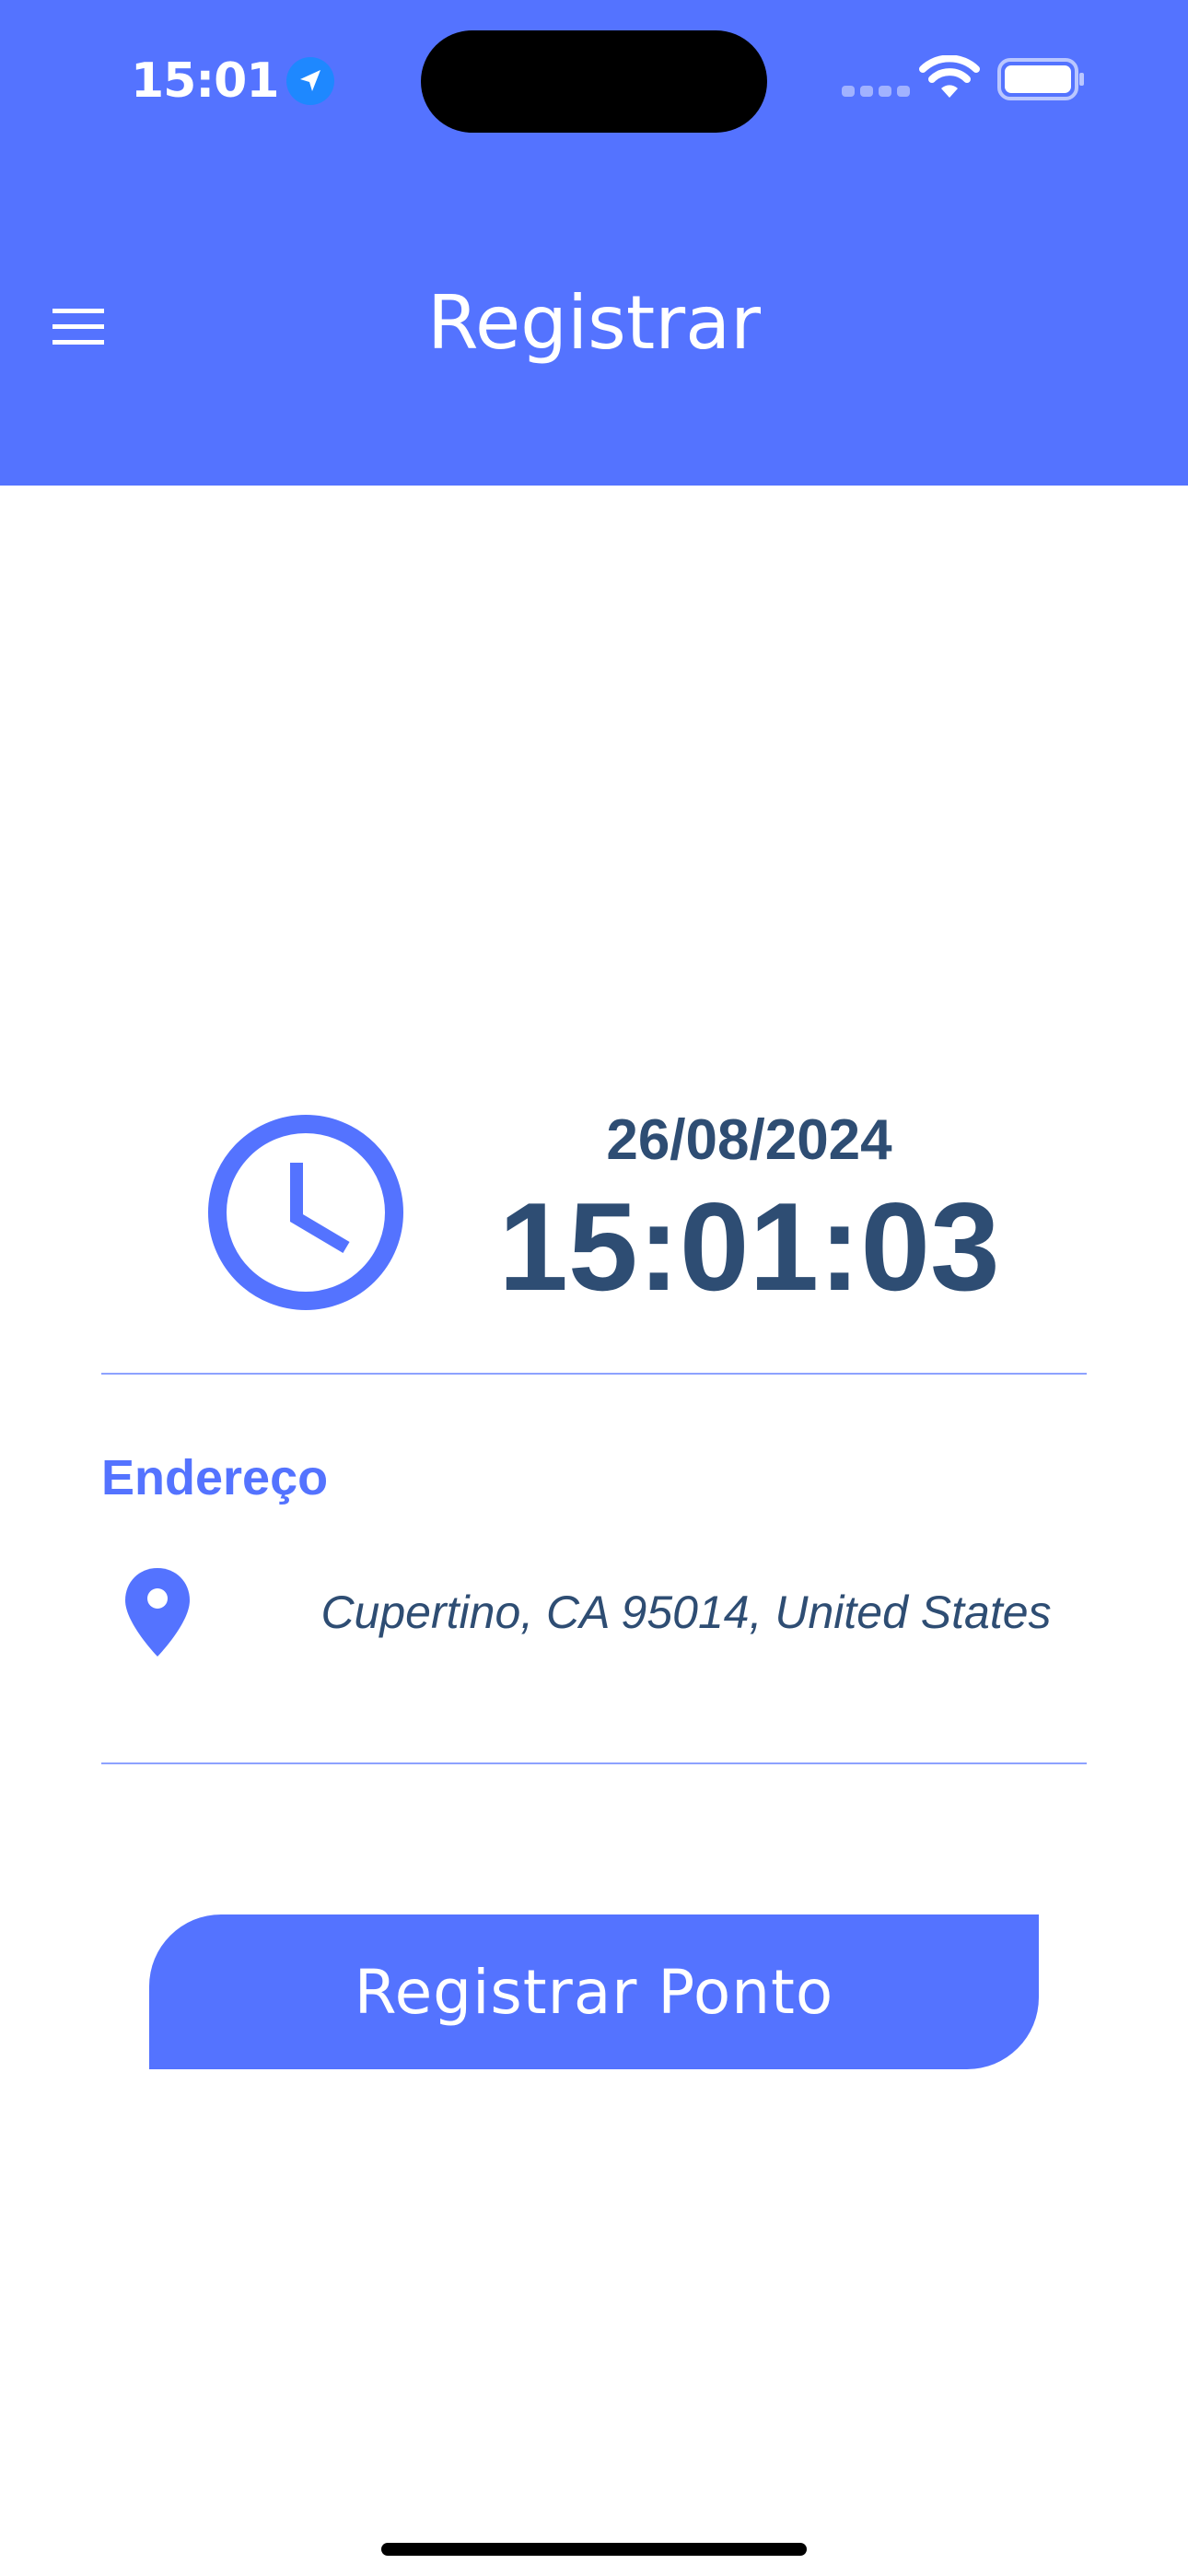 The width and height of the screenshot is (1188, 2576). What do you see at coordinates (749, 1247) in the screenshot?
I see `current-time: 15:01:03` at bounding box center [749, 1247].